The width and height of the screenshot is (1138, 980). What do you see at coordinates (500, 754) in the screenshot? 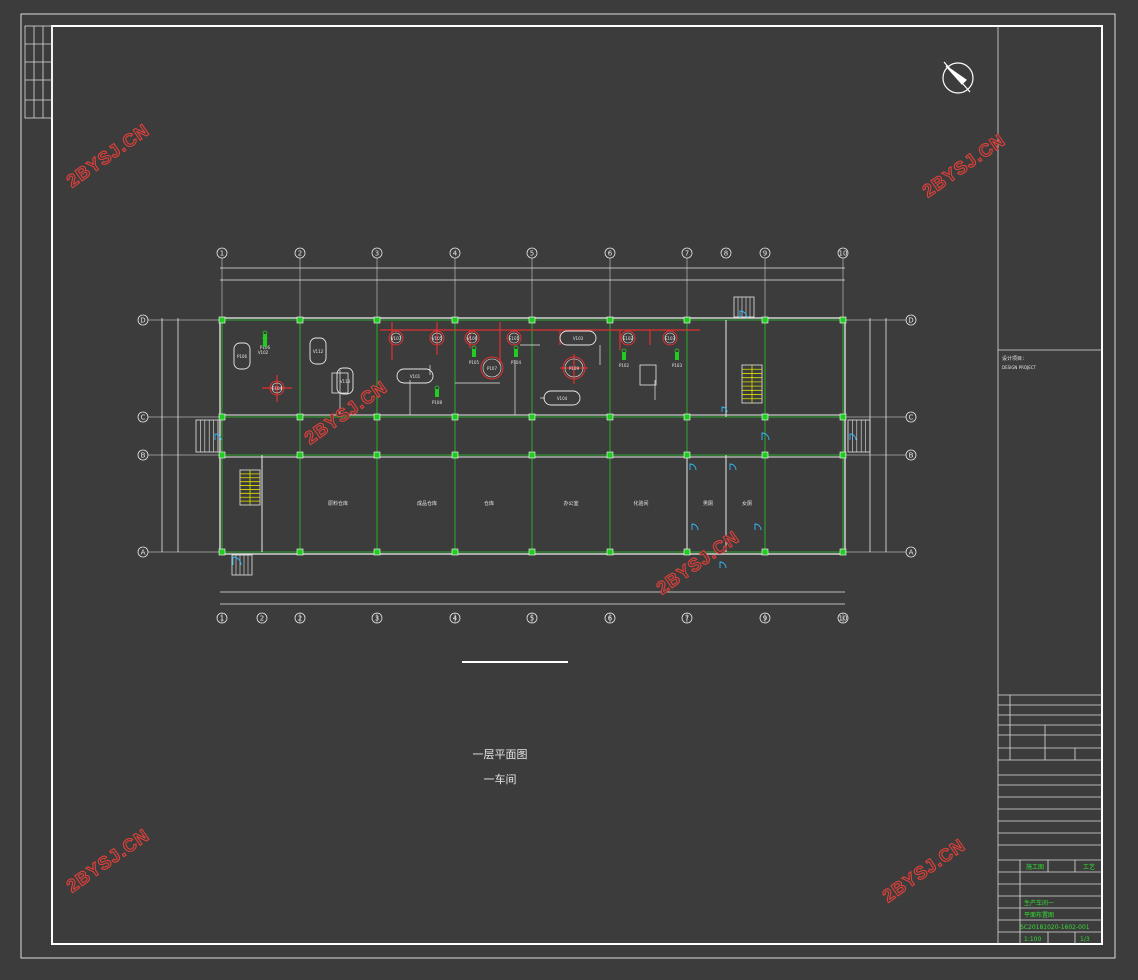
I see `drawing-title: 一层平面图` at bounding box center [500, 754].